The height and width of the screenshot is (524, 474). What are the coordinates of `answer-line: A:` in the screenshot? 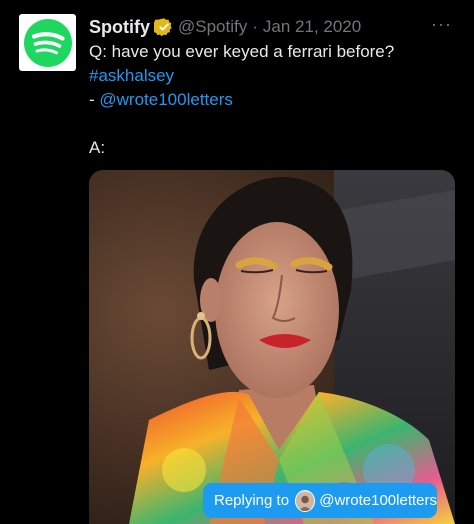 It's located at (97, 147).